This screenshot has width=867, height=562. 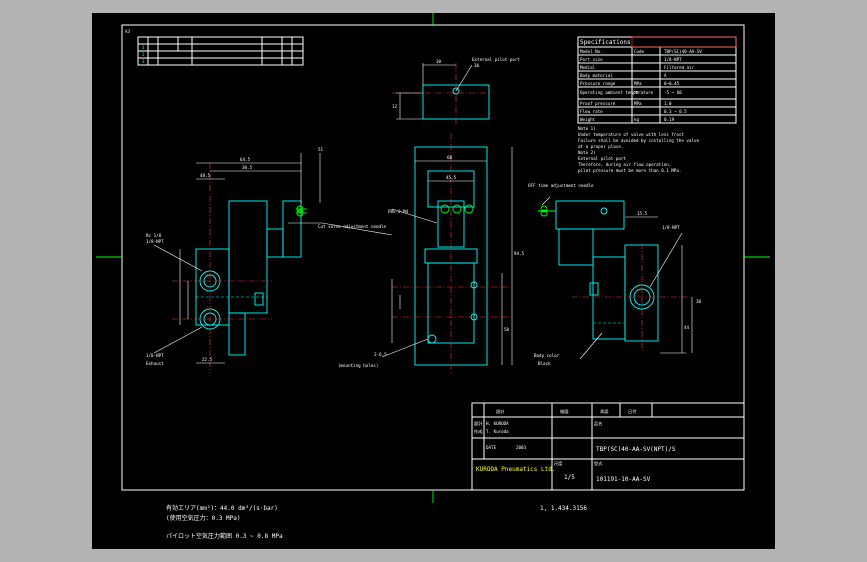 What do you see at coordinates (617, 92) in the screenshot?
I see `spec-item-5: Operating ambient temperature` at bounding box center [617, 92].